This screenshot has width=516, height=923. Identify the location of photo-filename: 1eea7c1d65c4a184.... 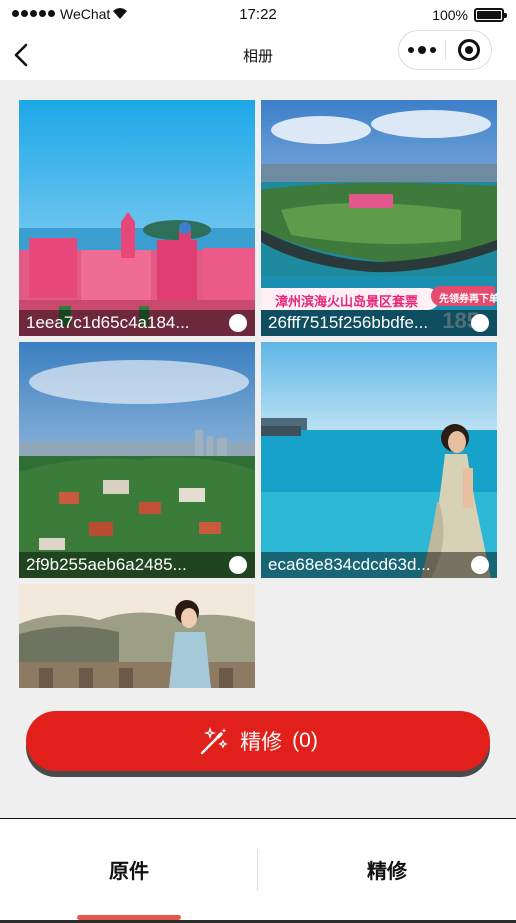
(108, 322).